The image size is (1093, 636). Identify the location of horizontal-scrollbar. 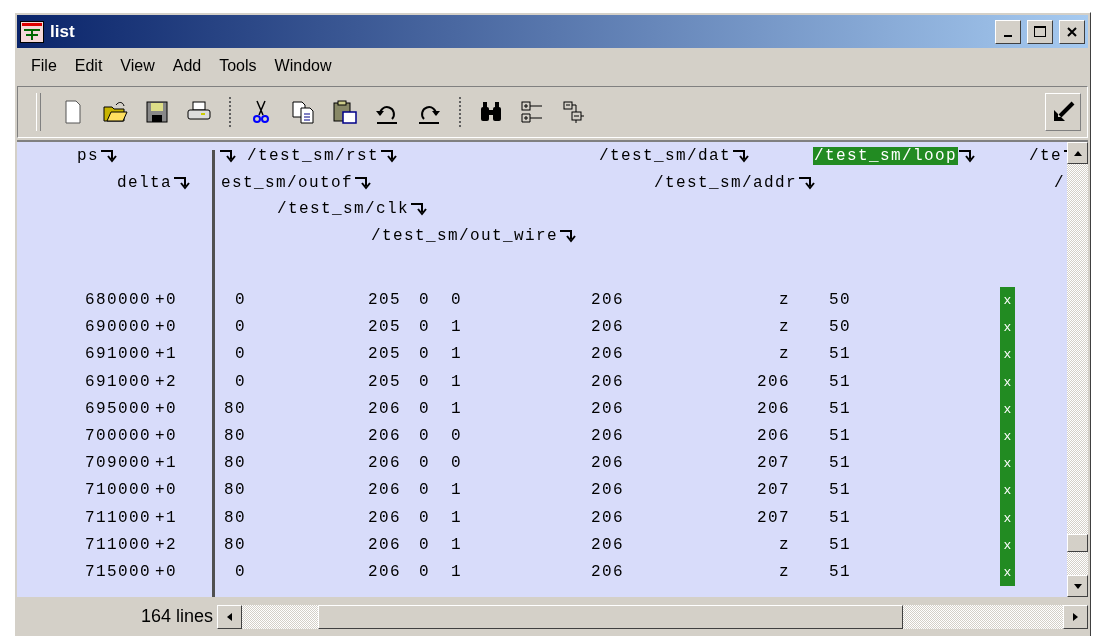
(652, 616).